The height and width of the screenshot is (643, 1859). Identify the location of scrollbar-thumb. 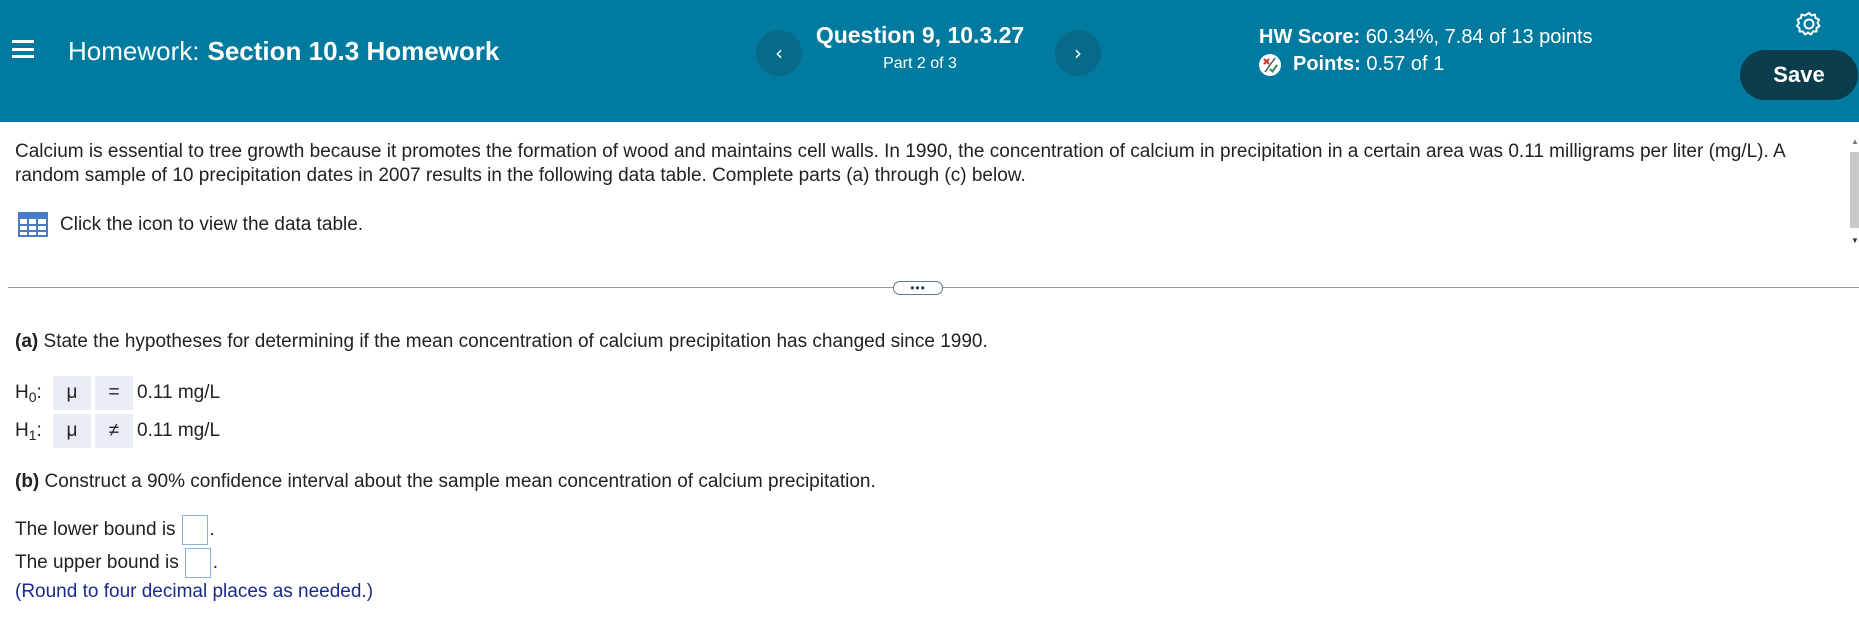
(1854, 190).